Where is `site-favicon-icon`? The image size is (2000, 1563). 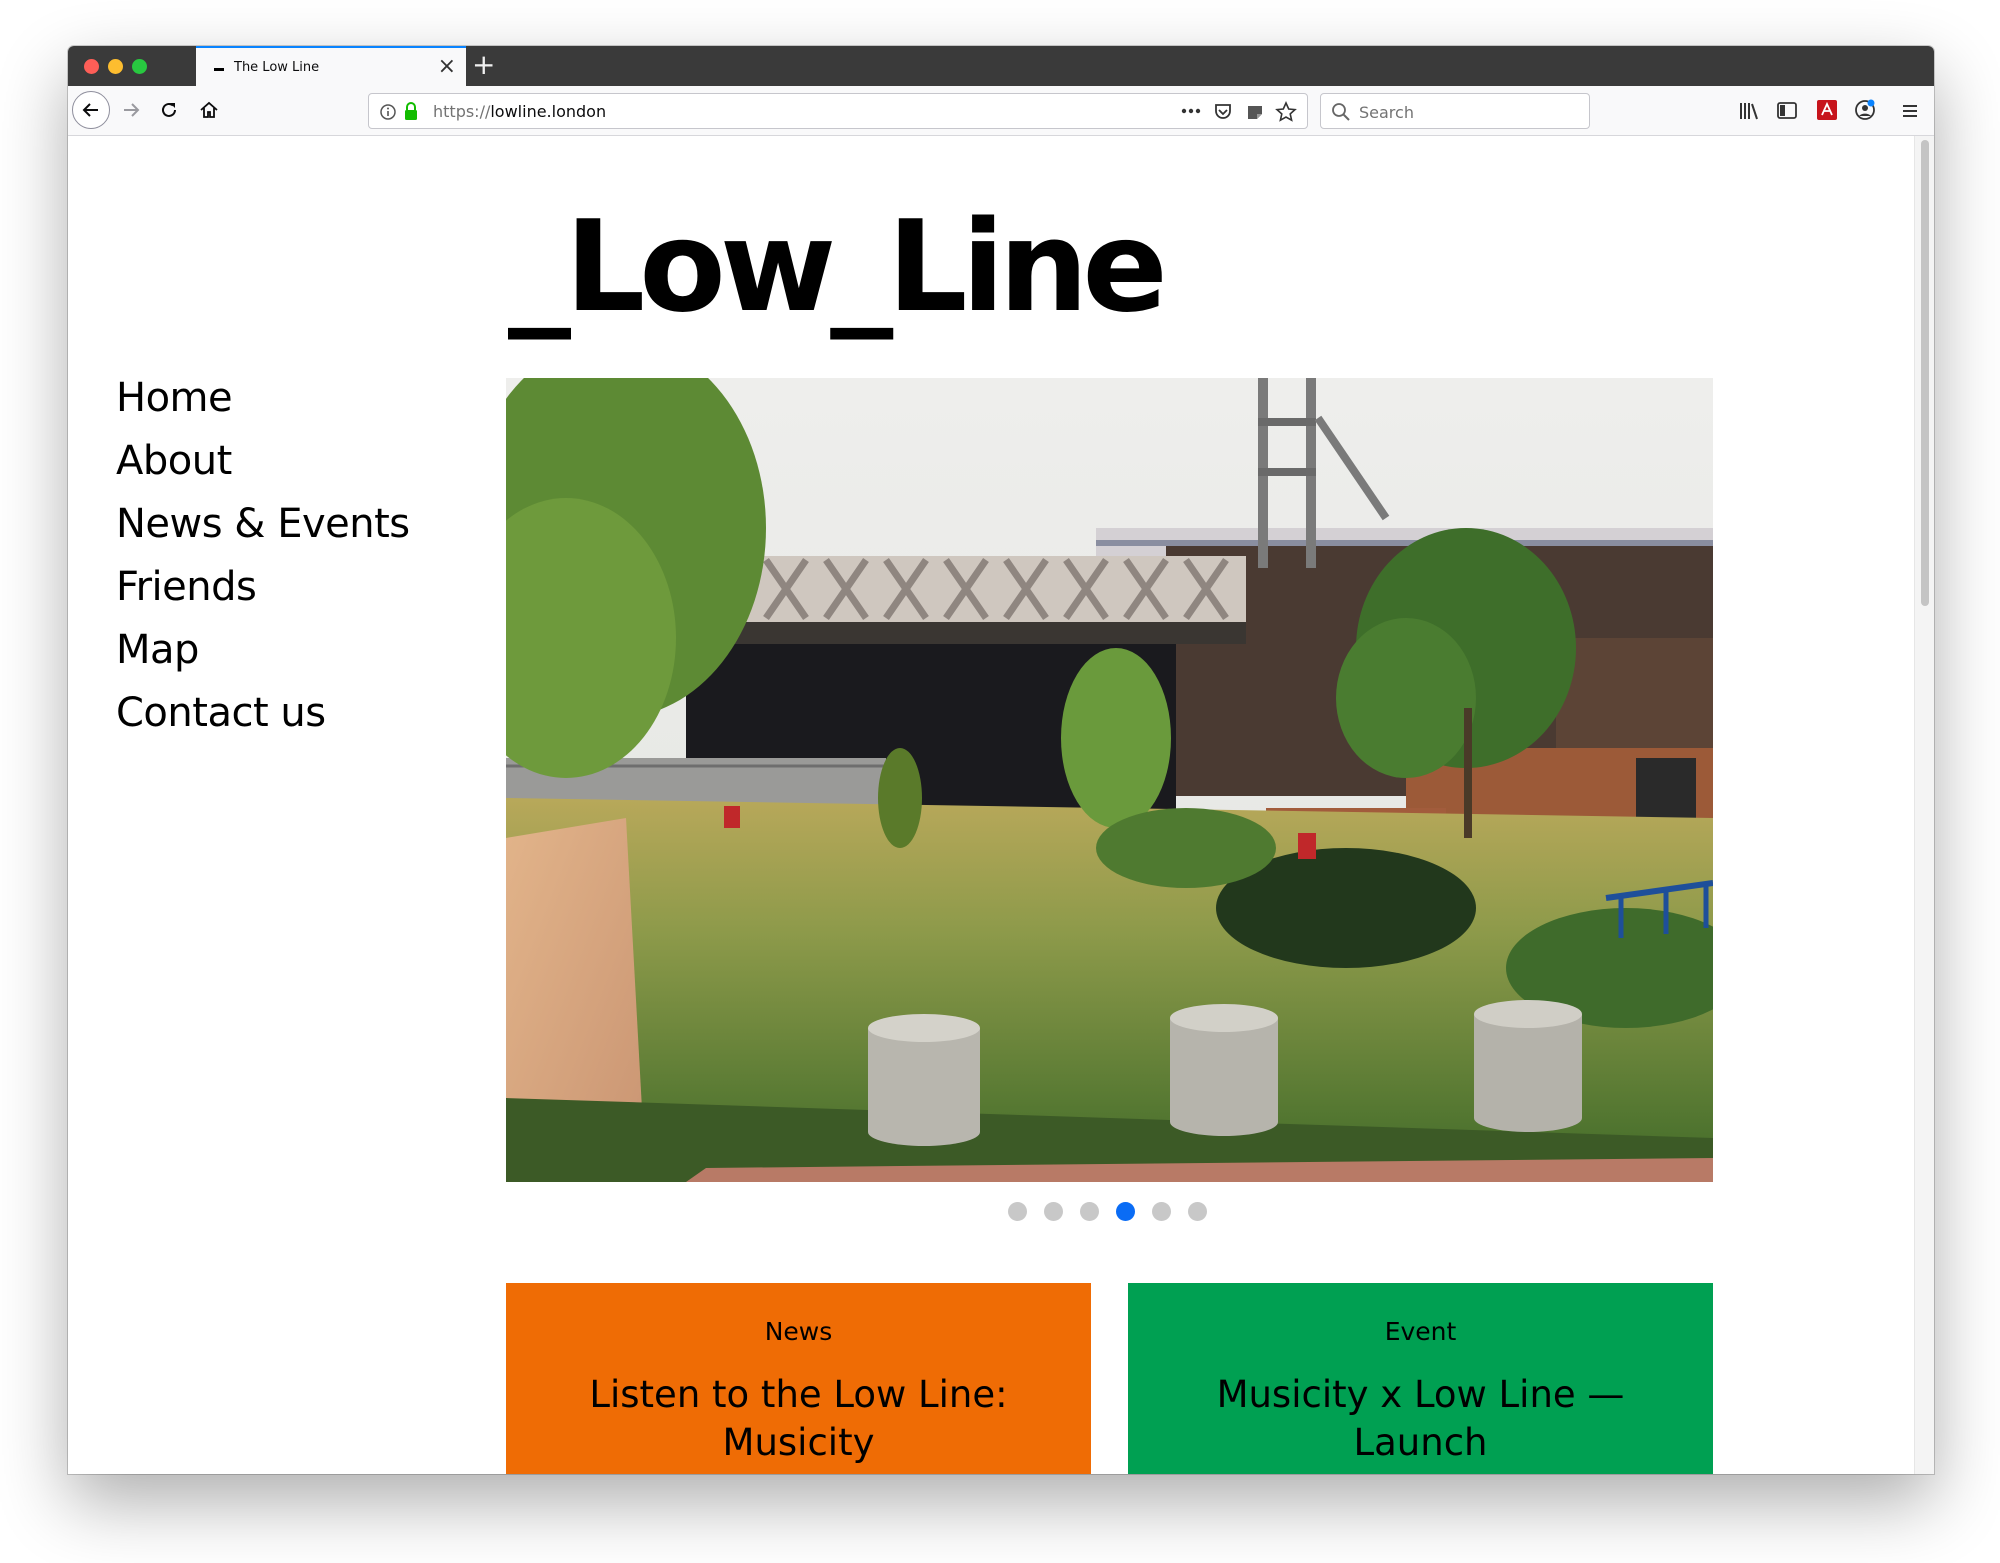
site-favicon-icon is located at coordinates (219, 69).